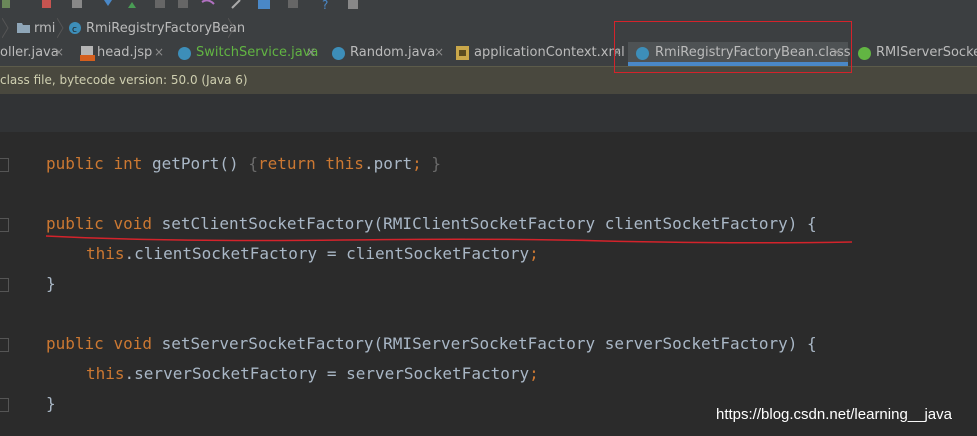  What do you see at coordinates (108, 3) in the screenshot?
I see `download-icon` at bounding box center [108, 3].